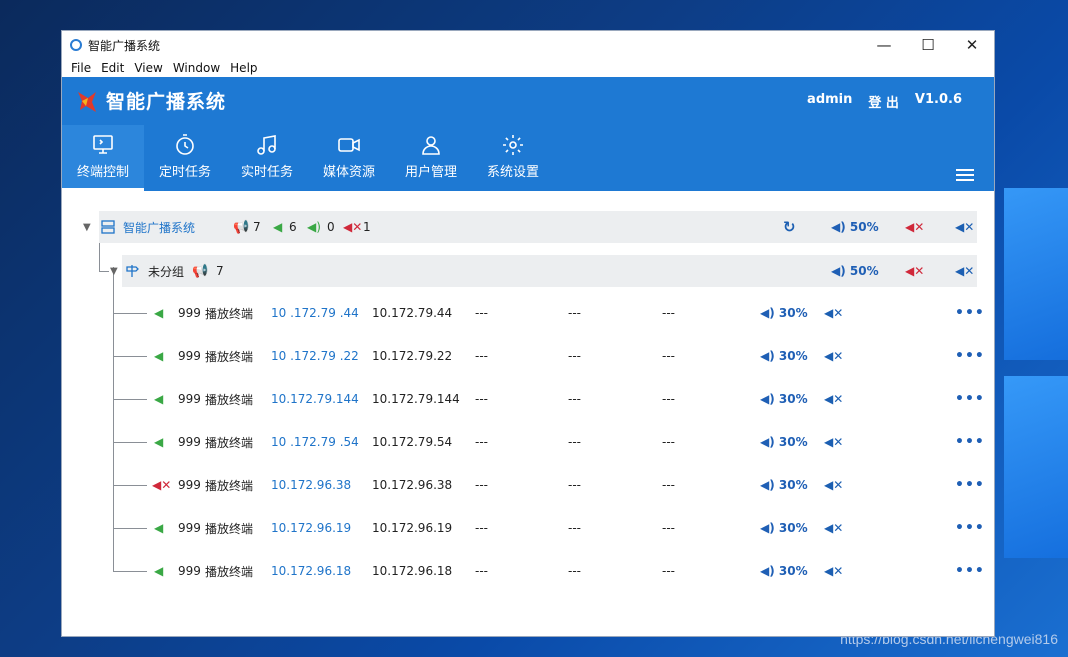  I want to click on menu-window: Window, so click(196, 68).